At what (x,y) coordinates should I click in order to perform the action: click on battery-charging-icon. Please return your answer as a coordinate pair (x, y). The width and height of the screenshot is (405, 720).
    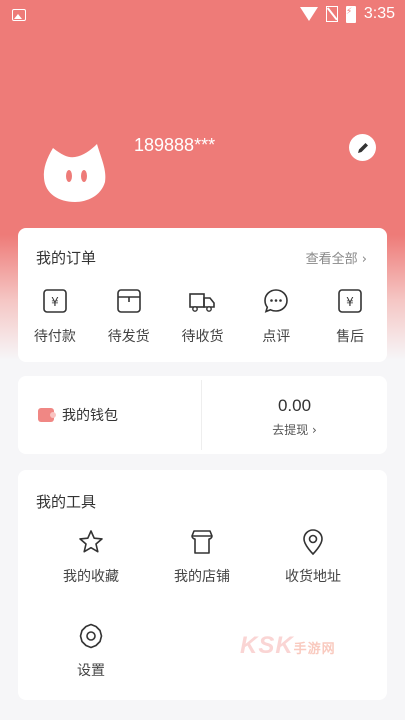
    Looking at the image, I should click on (350, 14).